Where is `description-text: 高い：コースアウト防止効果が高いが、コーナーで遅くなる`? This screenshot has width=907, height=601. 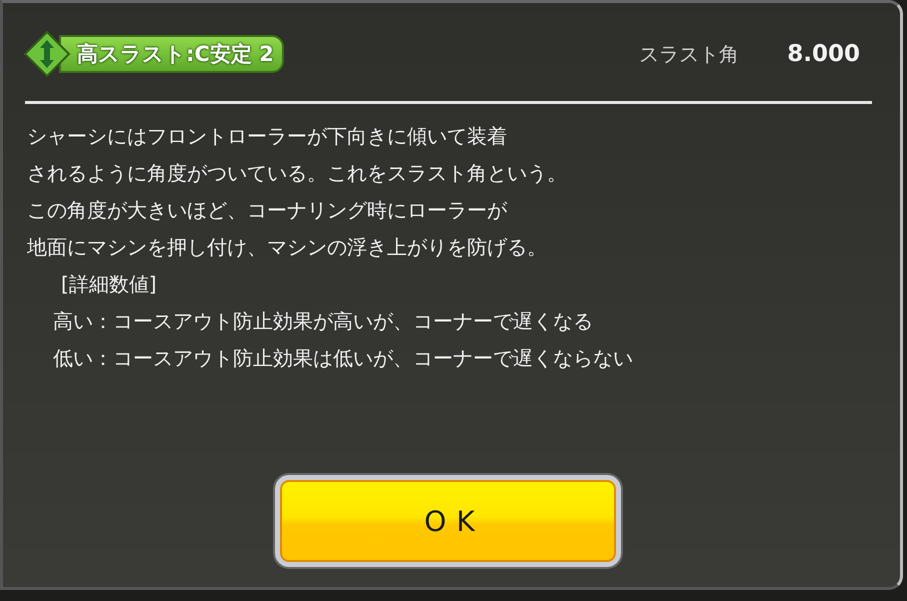
description-text: 高い：コースアウト防止効果が高いが、コーナーで遅くなる is located at coordinates (323, 321).